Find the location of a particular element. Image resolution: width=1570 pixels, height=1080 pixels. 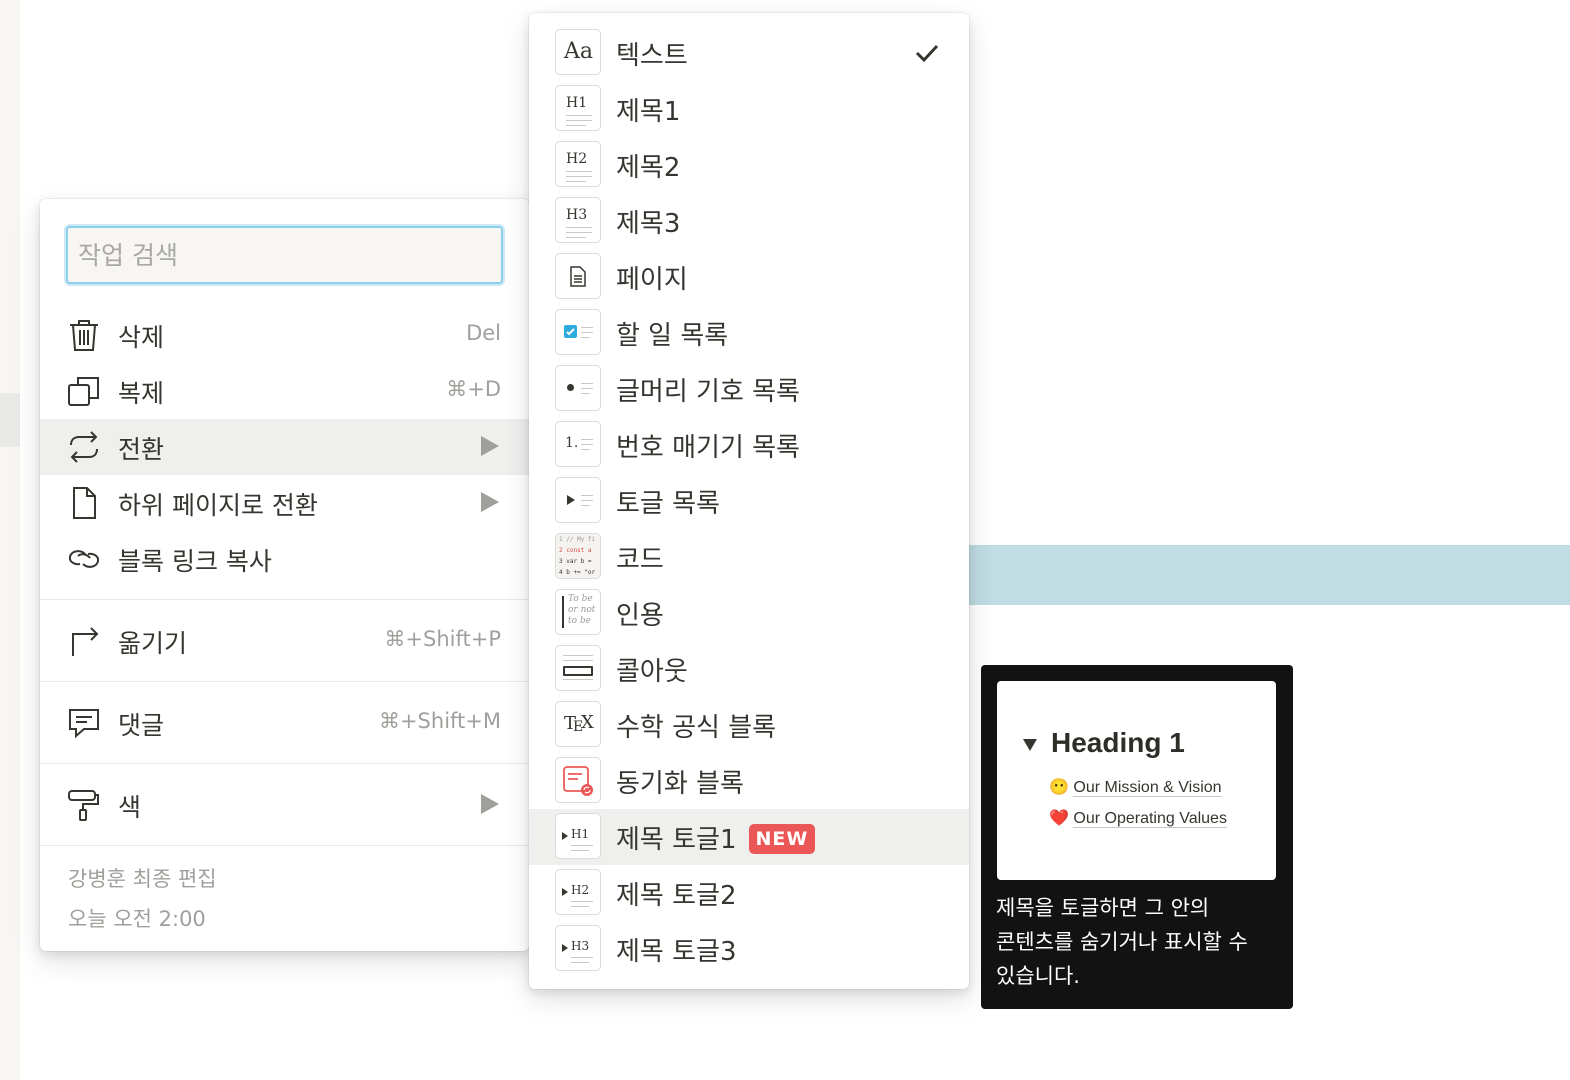

text-block-icon: Aa is located at coordinates (578, 52).